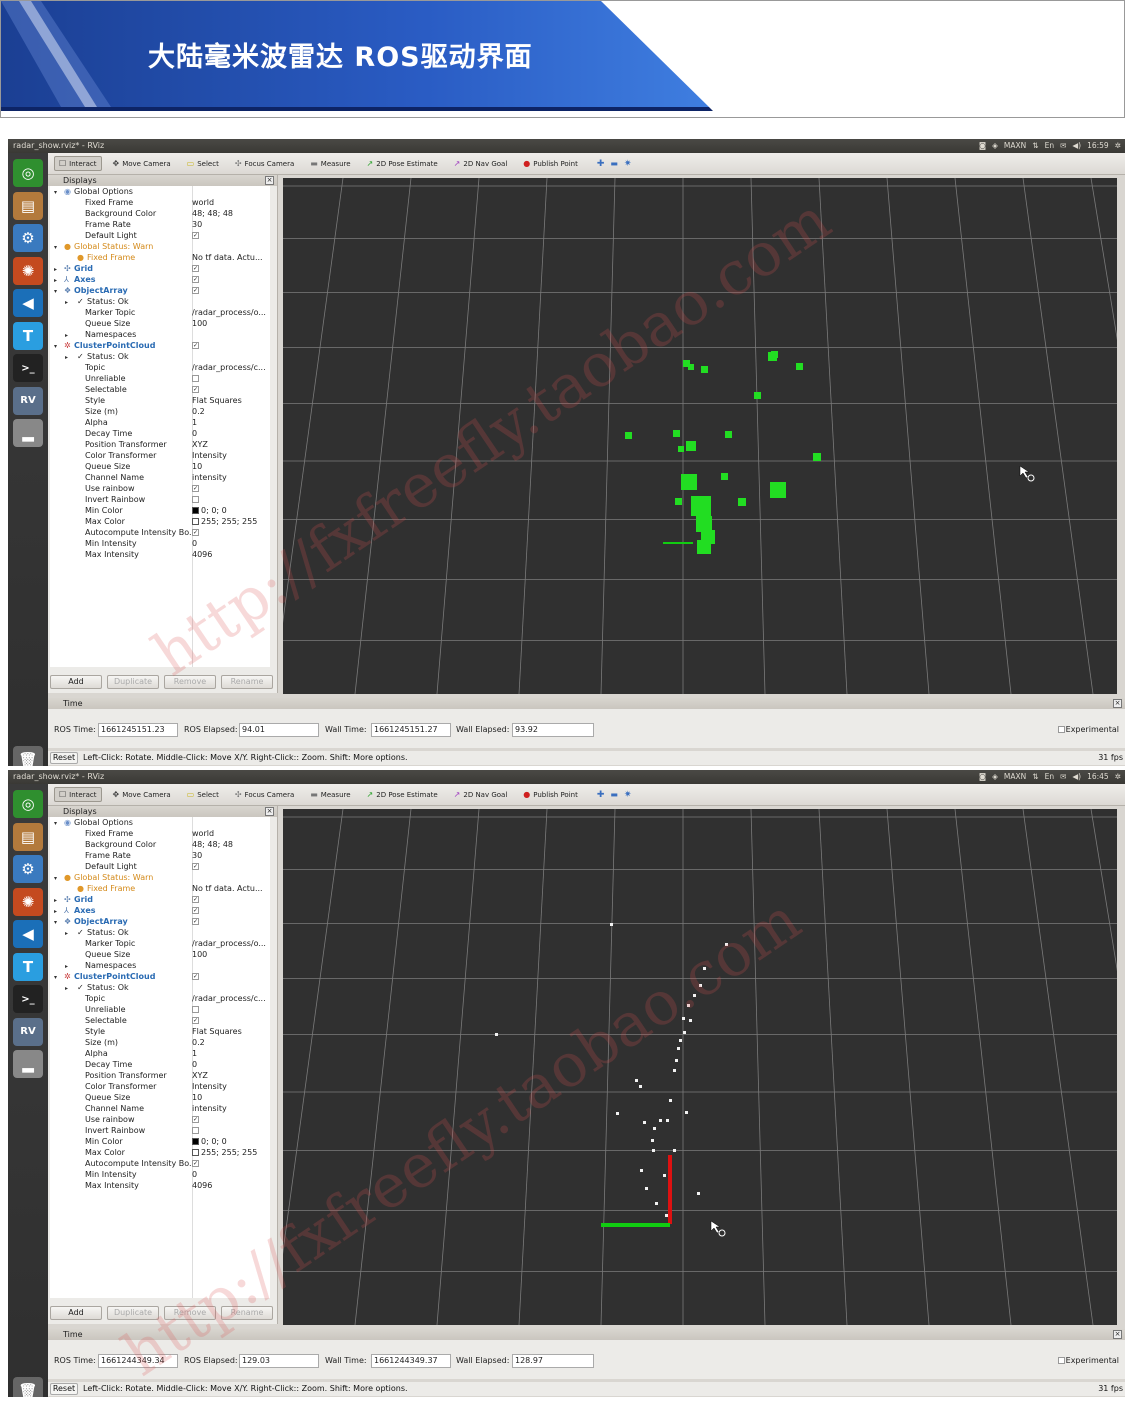 The height and width of the screenshot is (1407, 1125). Describe the element at coordinates (28, 966) in the screenshot. I see `teamviewer-icon: T` at that location.